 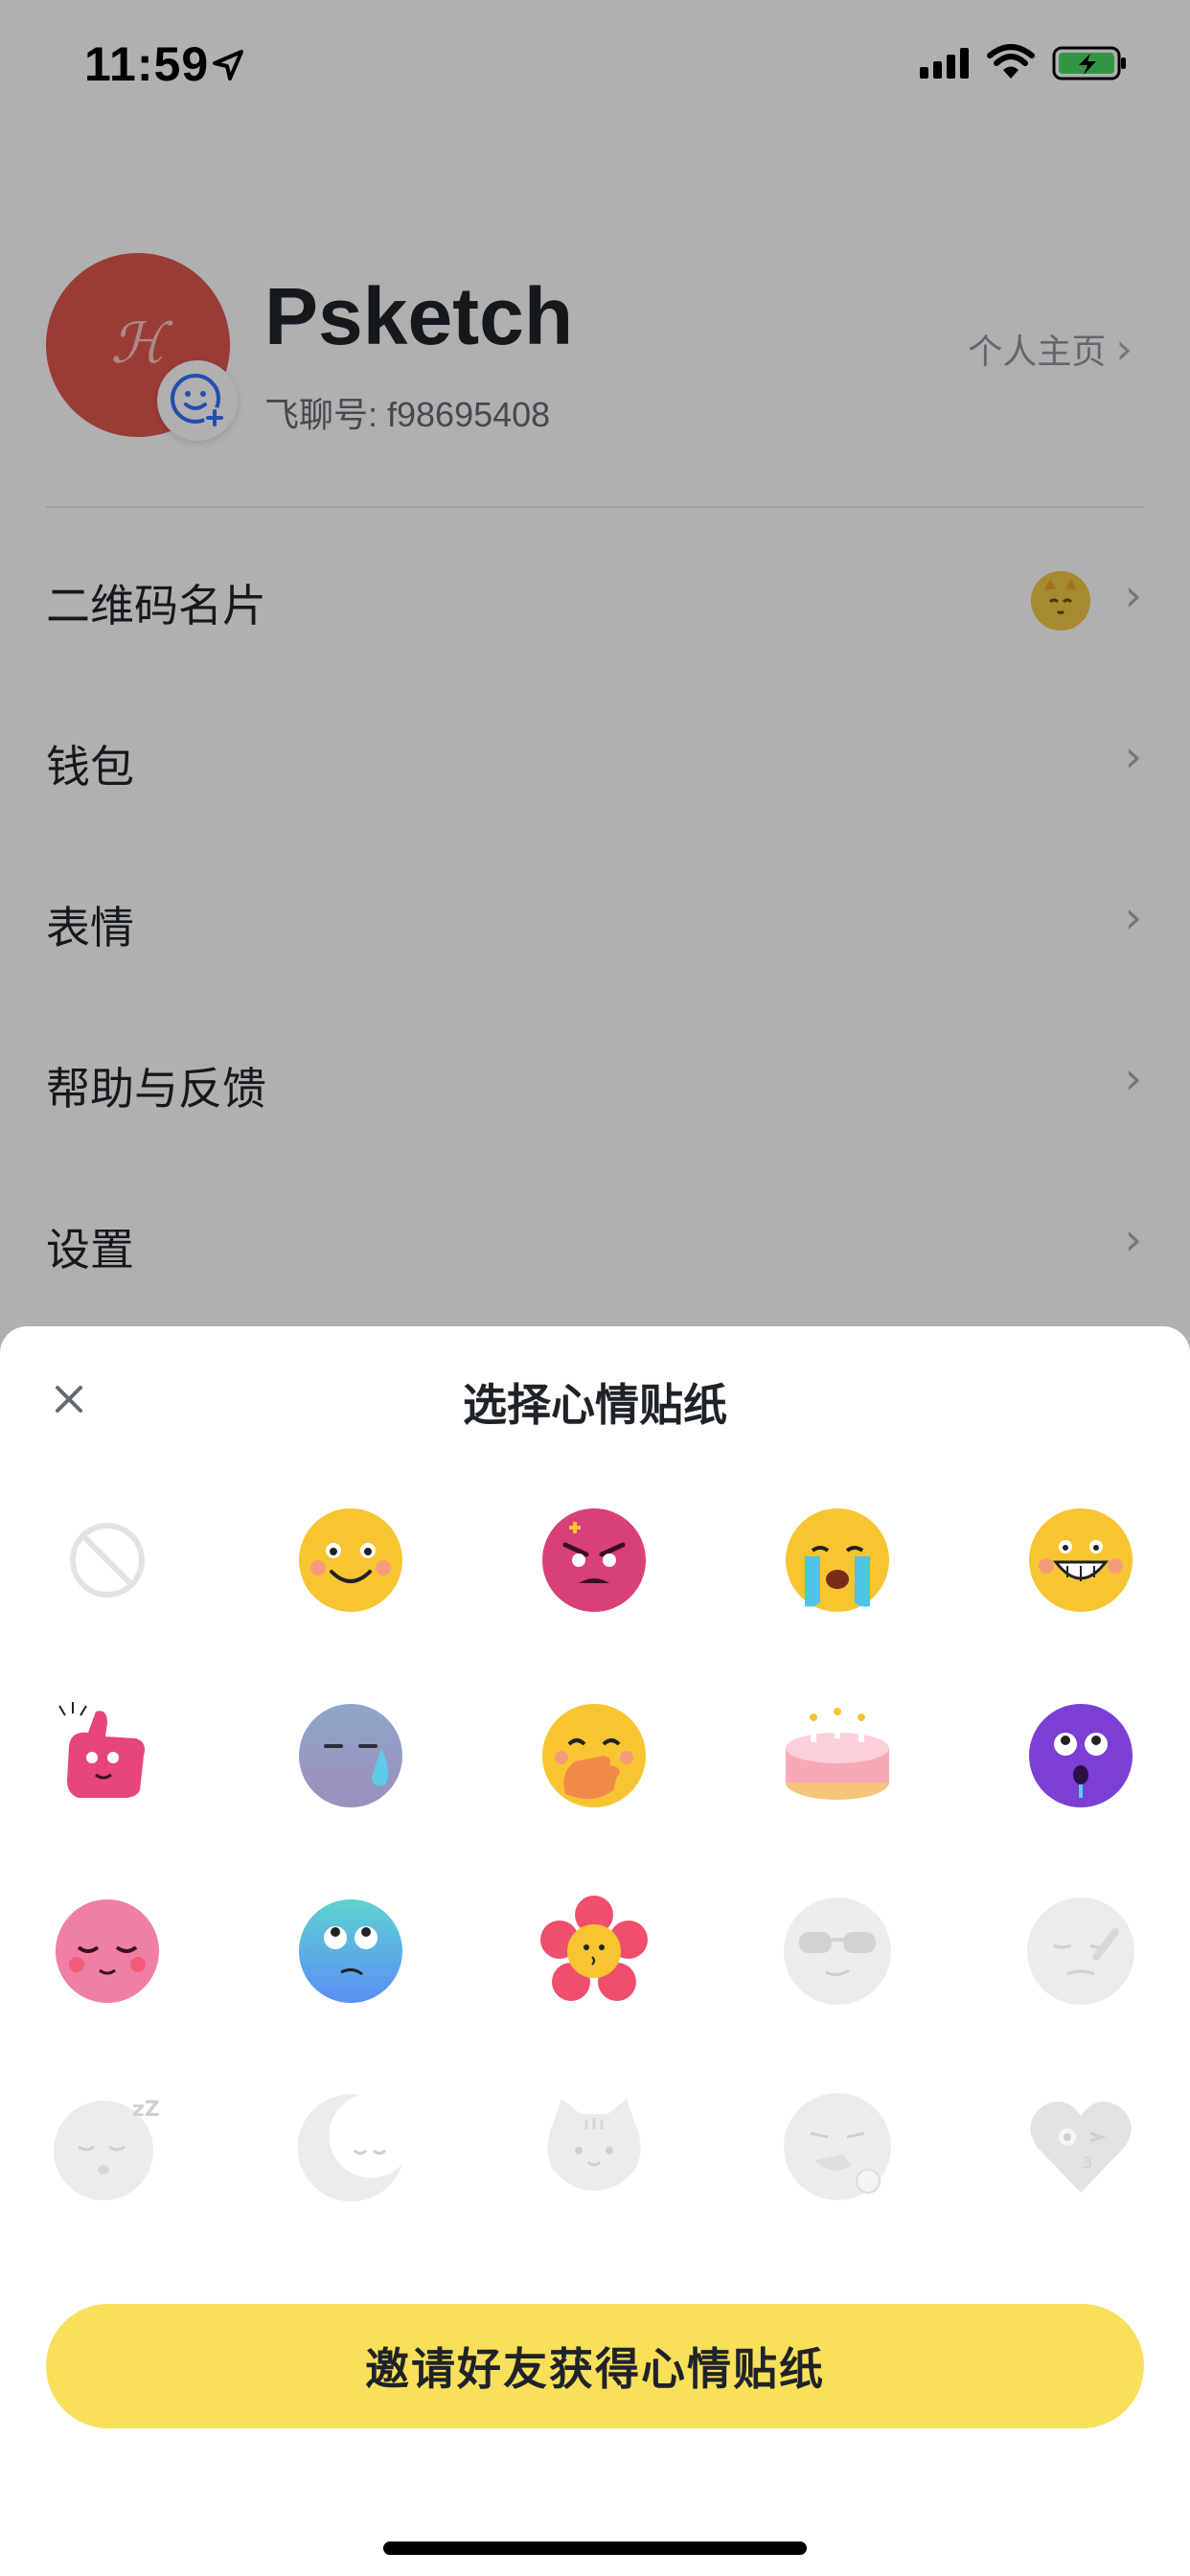 I want to click on no-sticker-option, so click(x=107, y=1560).